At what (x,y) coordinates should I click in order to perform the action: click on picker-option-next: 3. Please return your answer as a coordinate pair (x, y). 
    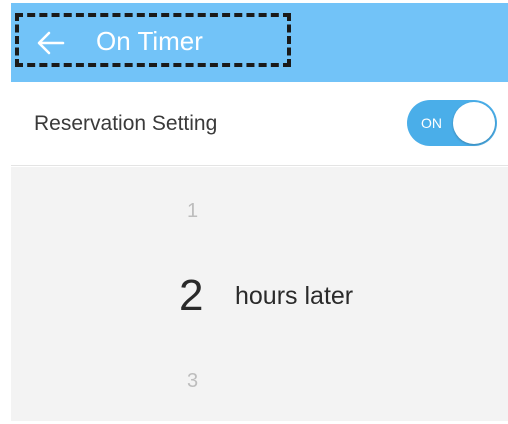
    Looking at the image, I should click on (192, 381).